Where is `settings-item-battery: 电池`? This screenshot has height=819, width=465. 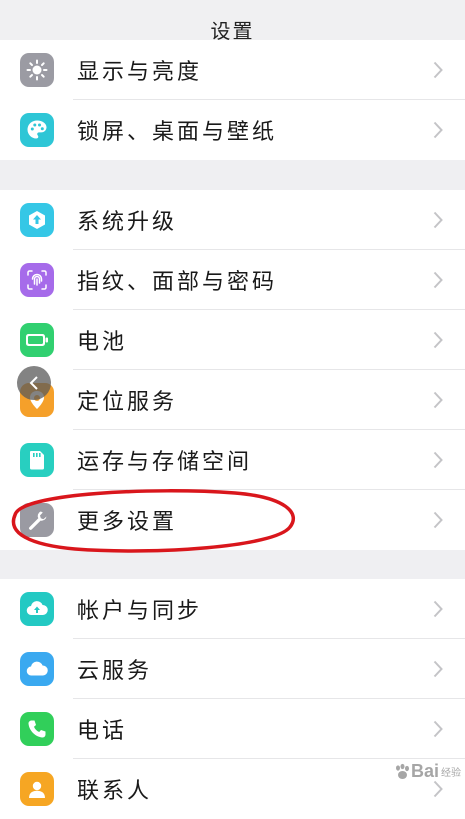 settings-item-battery: 电池 is located at coordinates (232, 340).